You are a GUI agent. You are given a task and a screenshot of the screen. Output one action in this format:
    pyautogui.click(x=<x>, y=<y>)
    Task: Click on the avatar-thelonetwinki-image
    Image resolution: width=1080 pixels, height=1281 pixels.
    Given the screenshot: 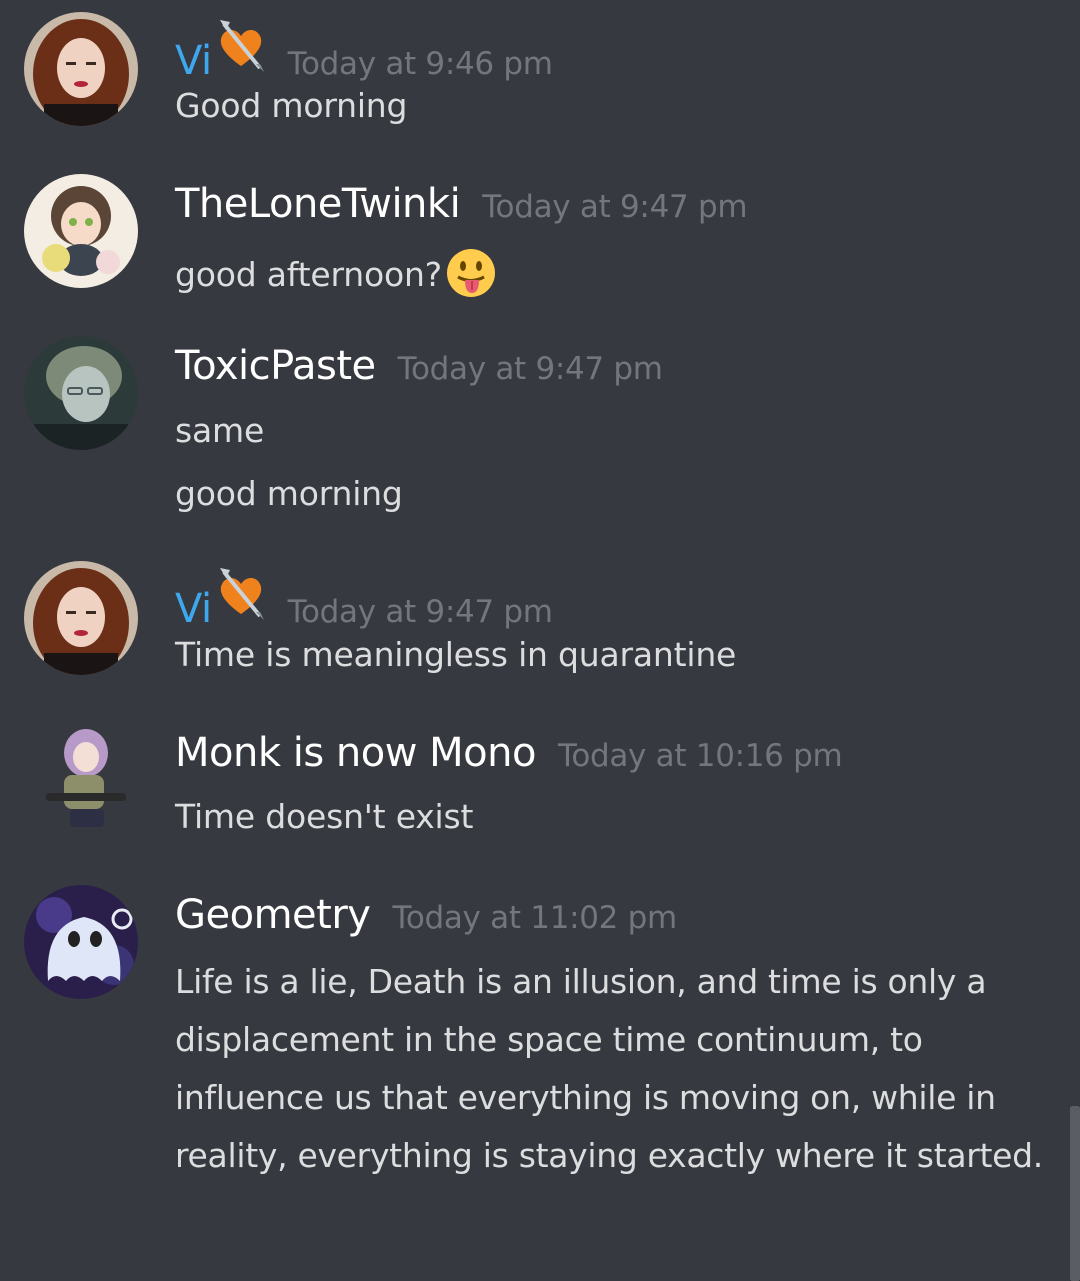 What is the action you would take?
    pyautogui.click(x=81, y=231)
    